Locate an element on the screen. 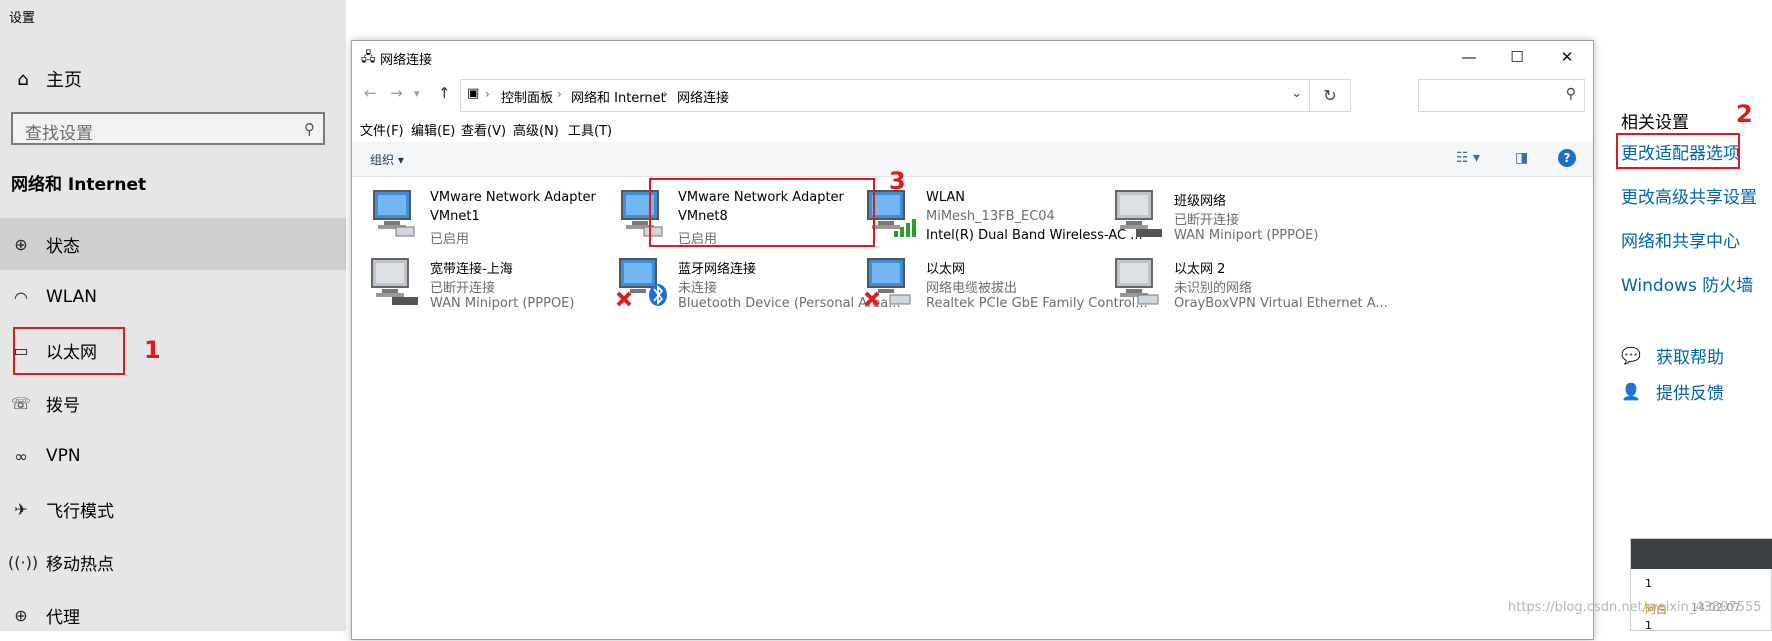  command-bar: 组织 ▾ ☷ ▾ ◨ ? is located at coordinates (972, 159).